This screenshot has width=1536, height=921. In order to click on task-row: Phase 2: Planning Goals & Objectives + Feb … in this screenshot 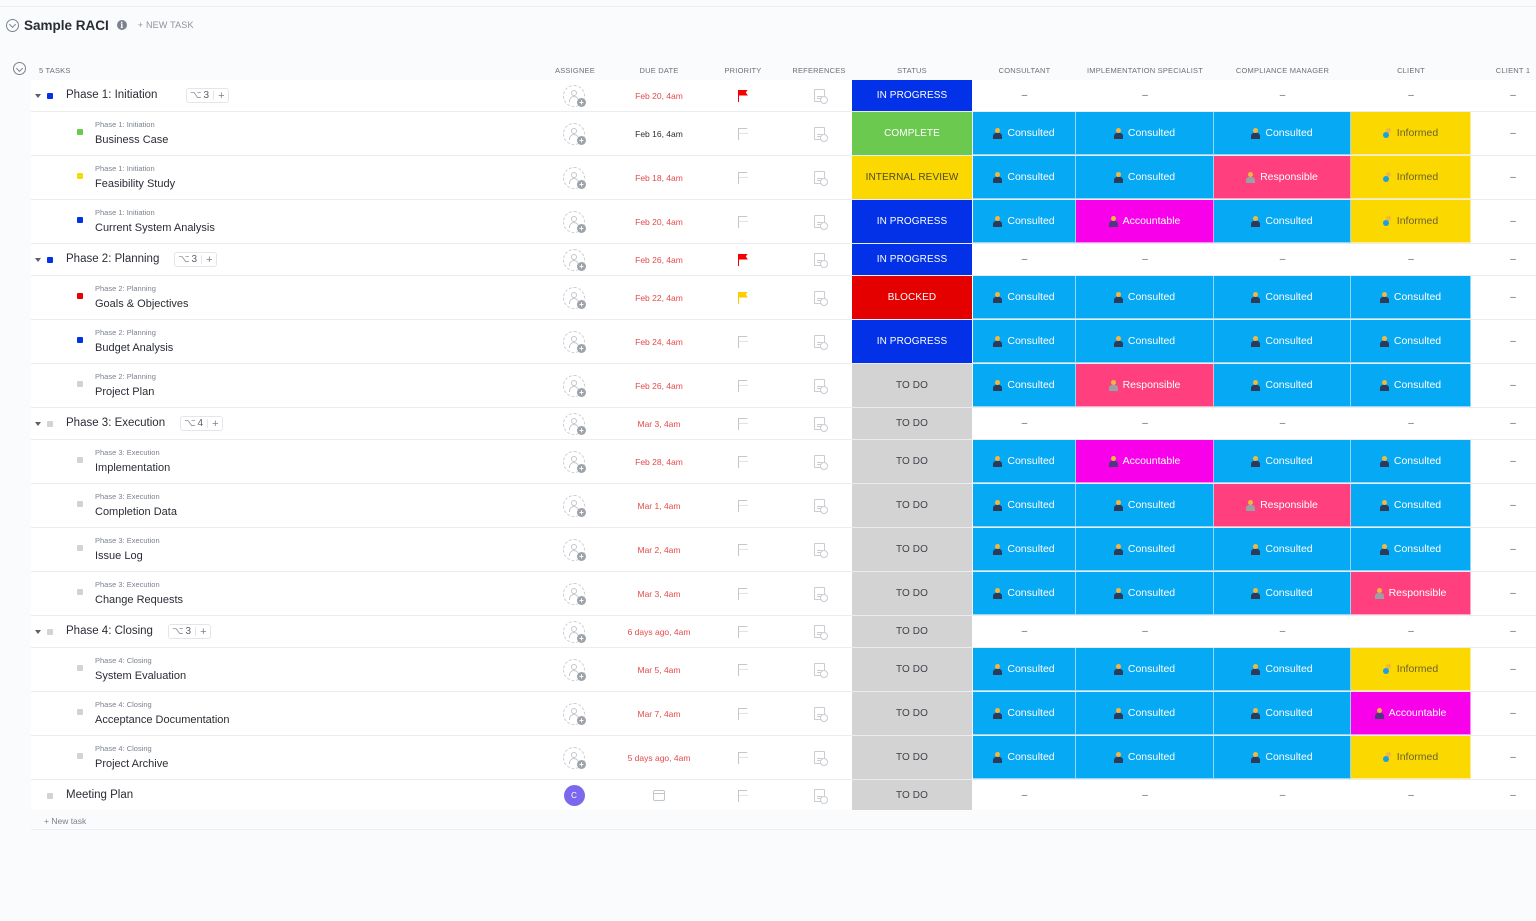, I will do `click(783, 298)`.